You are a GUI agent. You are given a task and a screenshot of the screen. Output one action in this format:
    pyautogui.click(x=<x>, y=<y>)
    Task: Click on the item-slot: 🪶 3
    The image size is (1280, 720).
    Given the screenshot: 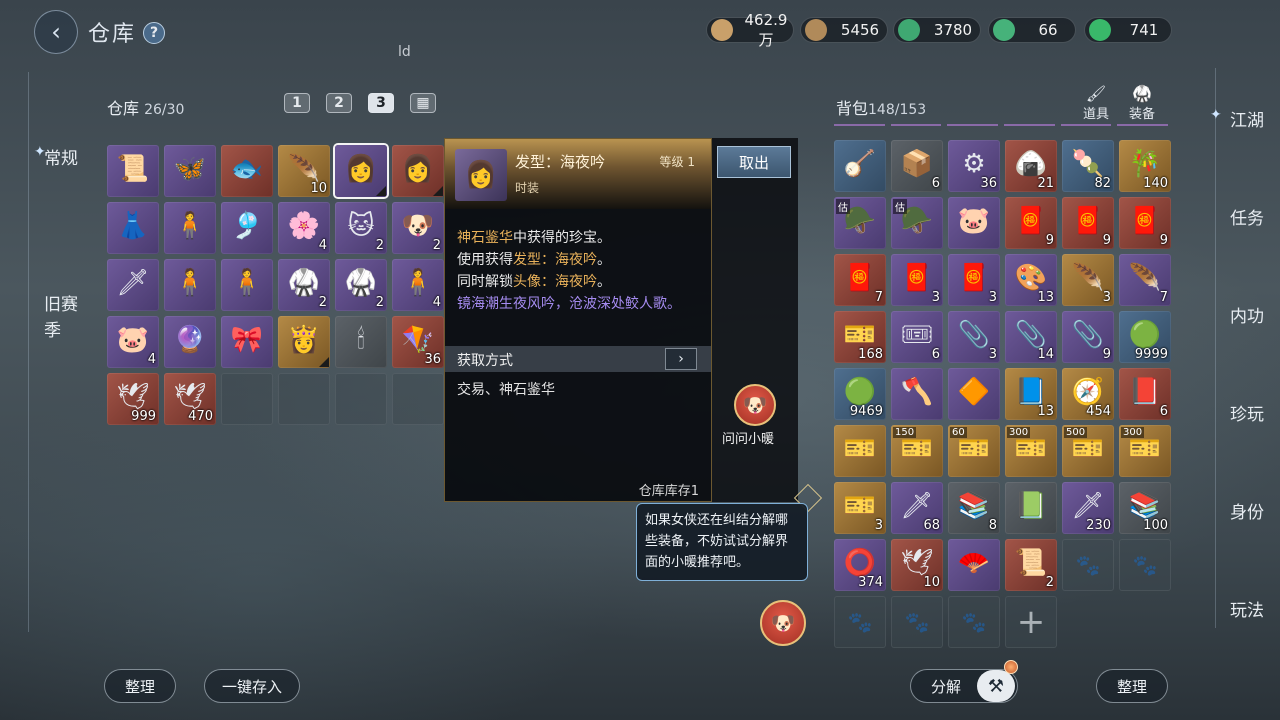 What is the action you would take?
    pyautogui.click(x=1088, y=280)
    